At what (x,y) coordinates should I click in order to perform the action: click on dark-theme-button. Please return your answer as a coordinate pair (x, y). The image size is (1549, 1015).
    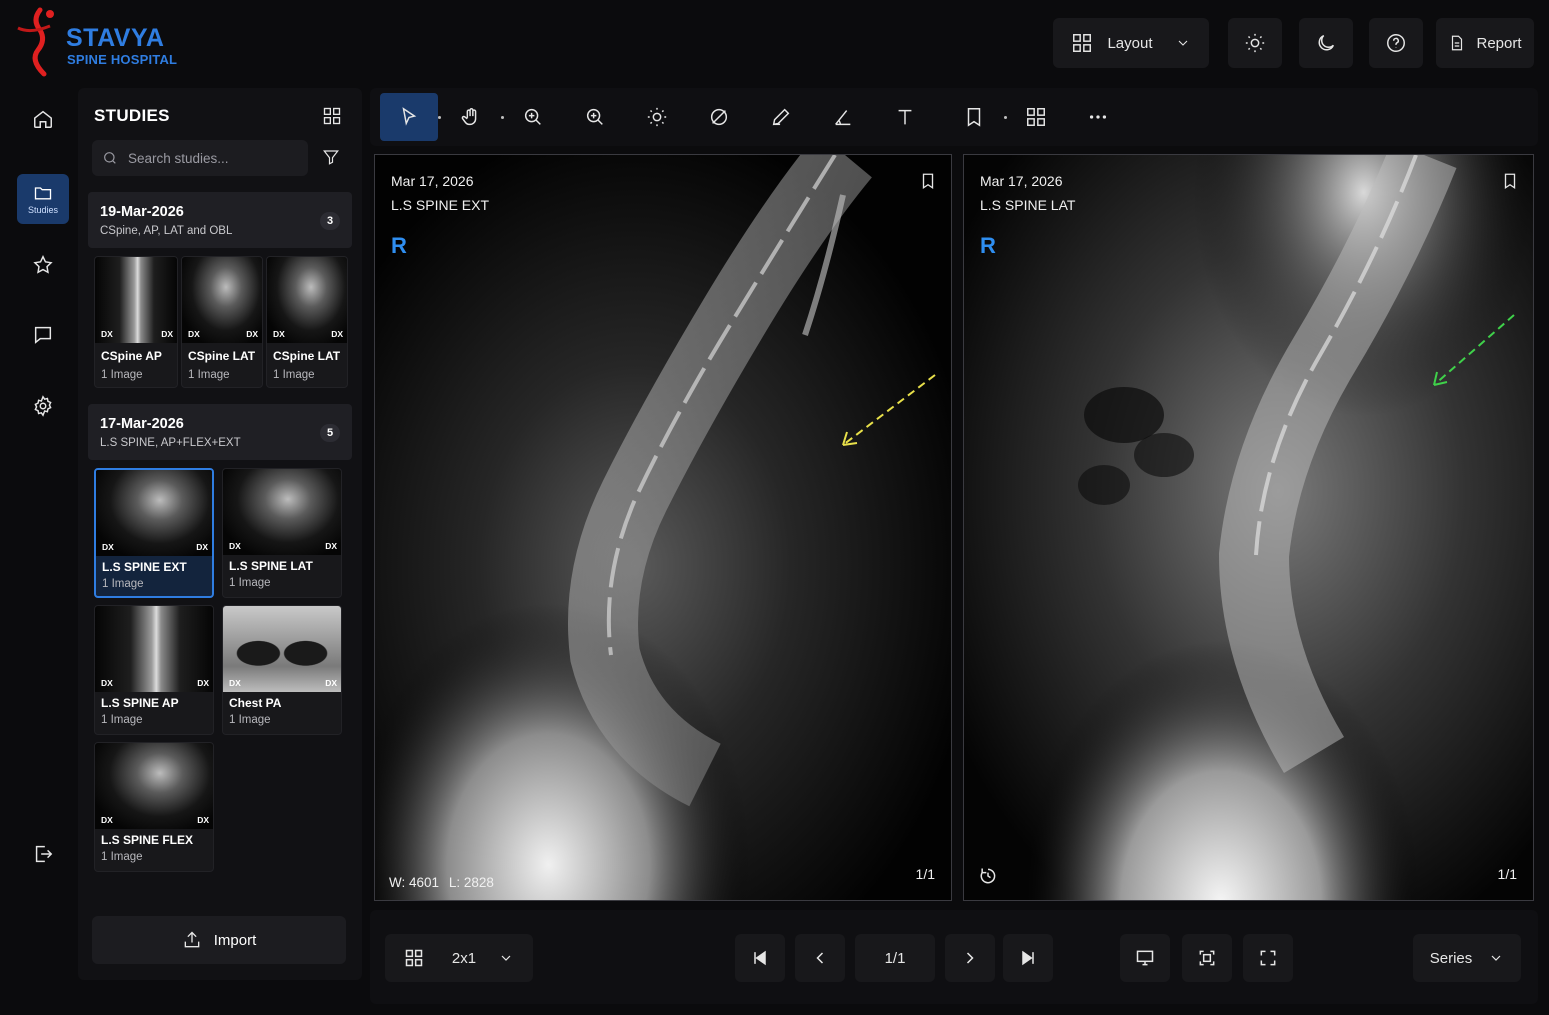
    Looking at the image, I should click on (1326, 43).